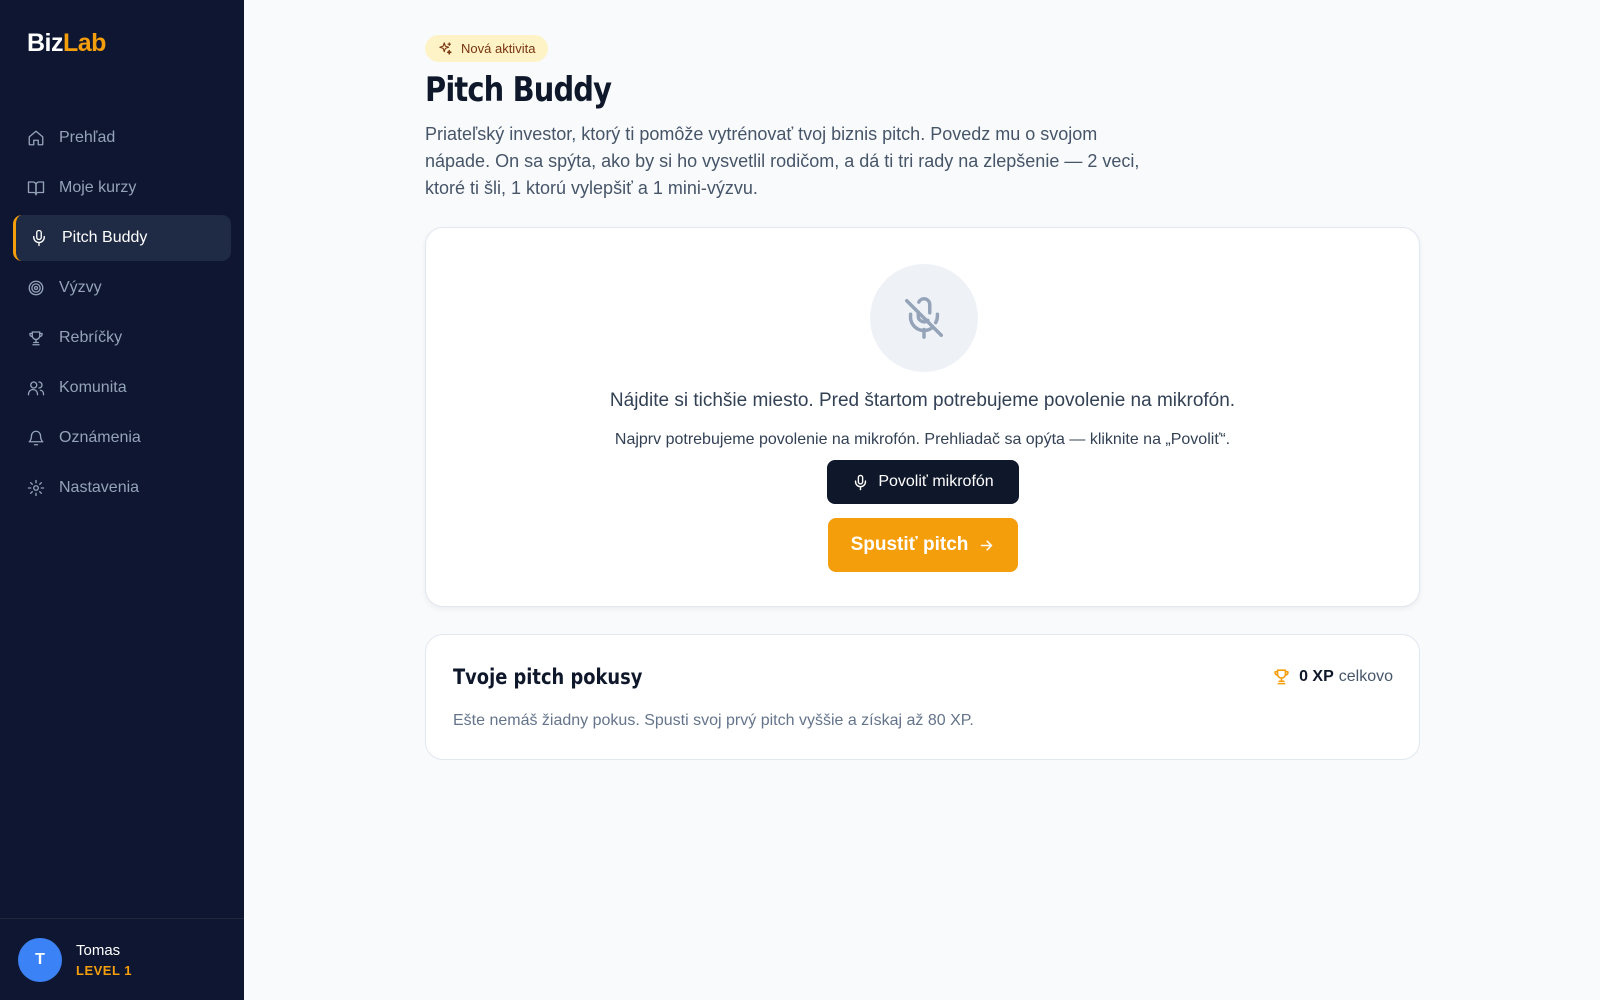 Image resolution: width=1600 pixels, height=1000 pixels. What do you see at coordinates (909, 544) in the screenshot?
I see `start-pitch-label: Spustiť pitch` at bounding box center [909, 544].